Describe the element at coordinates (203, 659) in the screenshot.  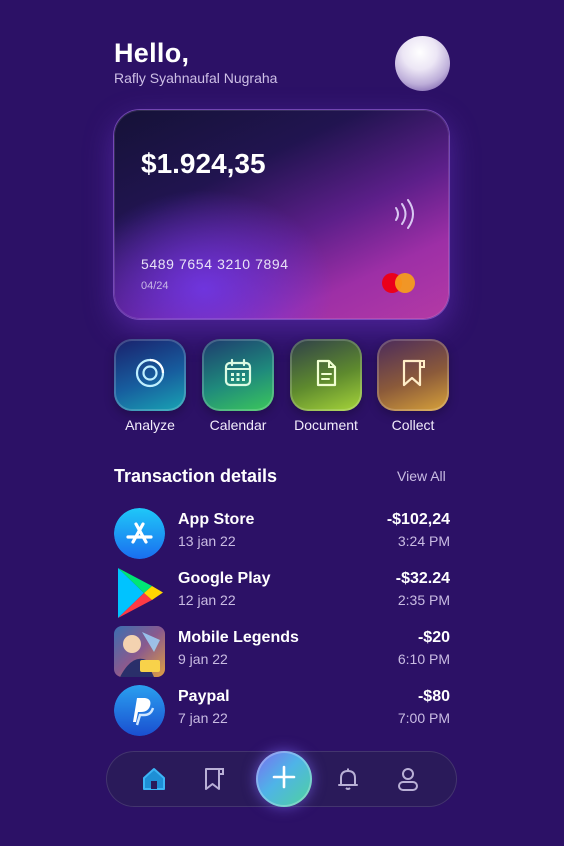
I see `transaction-date: 9 jan 22` at that location.